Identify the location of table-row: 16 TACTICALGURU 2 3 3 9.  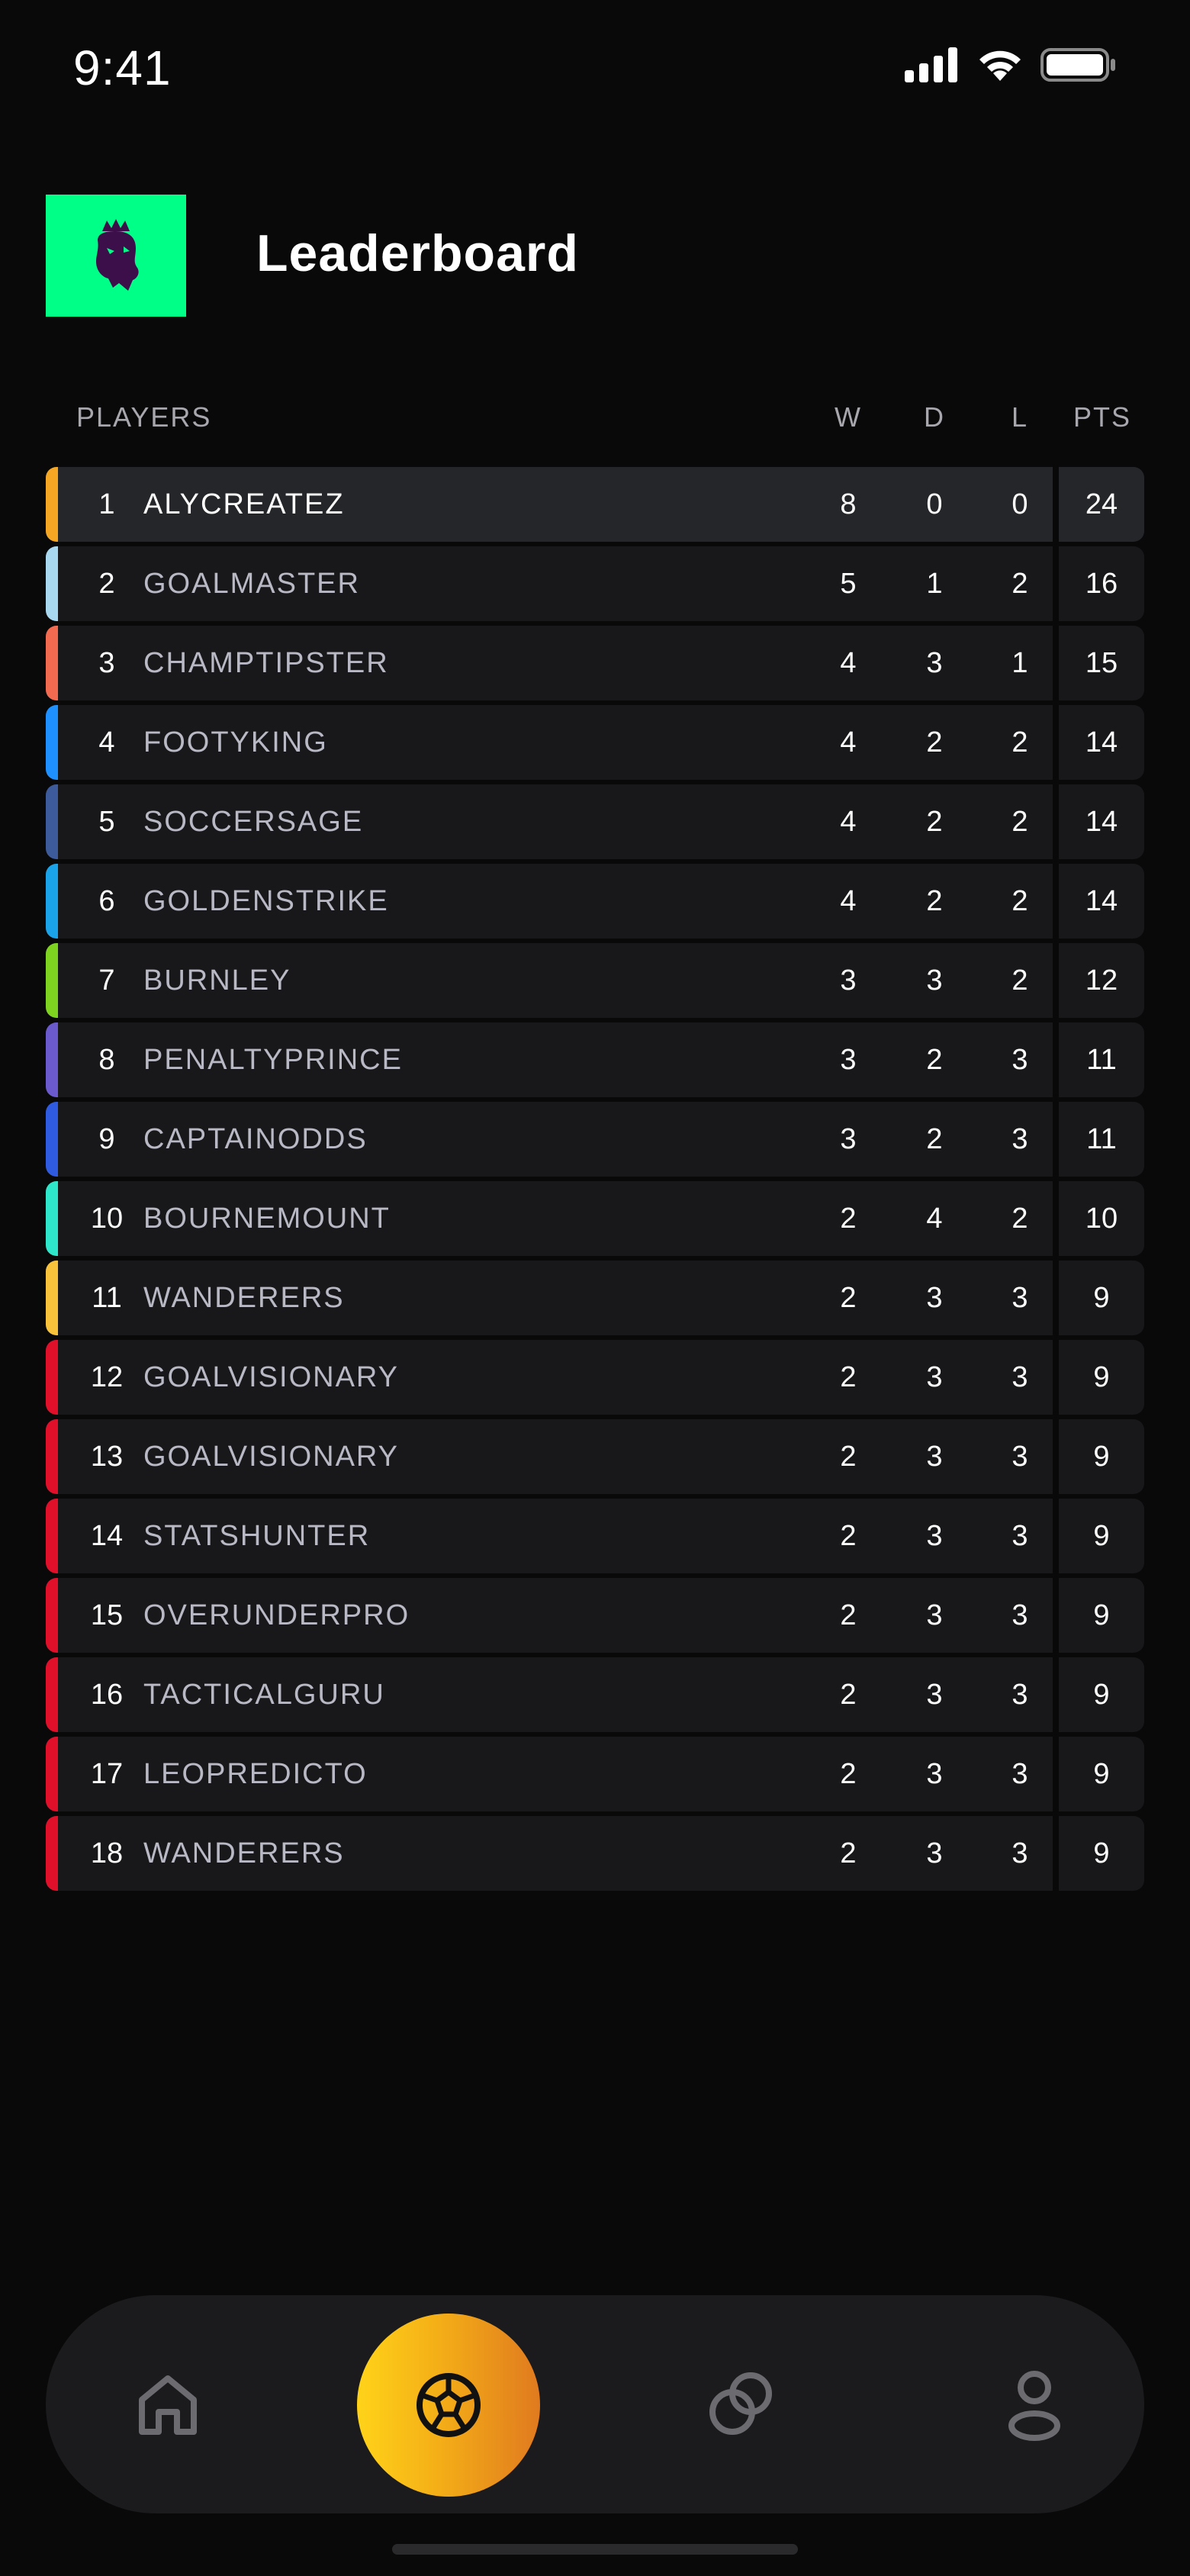
(595, 1694).